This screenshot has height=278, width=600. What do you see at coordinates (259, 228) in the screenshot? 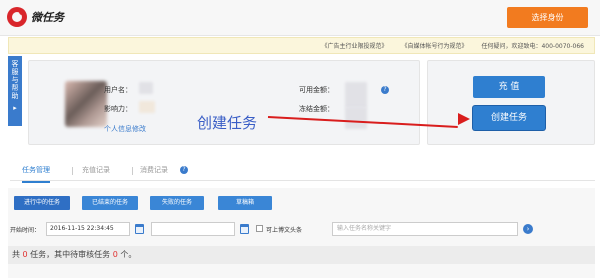
I see `headline-checkbox` at bounding box center [259, 228].